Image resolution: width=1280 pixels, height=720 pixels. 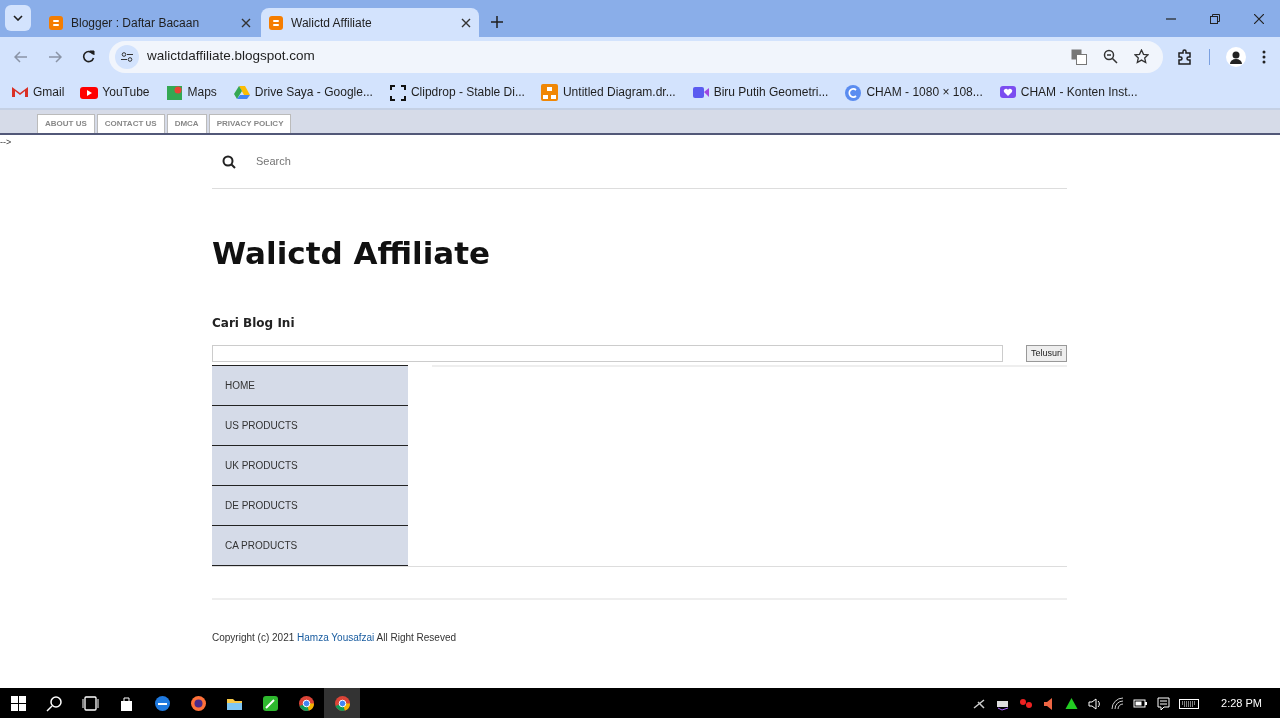 I want to click on search-button: Telusuri, so click(x=1046, y=354).